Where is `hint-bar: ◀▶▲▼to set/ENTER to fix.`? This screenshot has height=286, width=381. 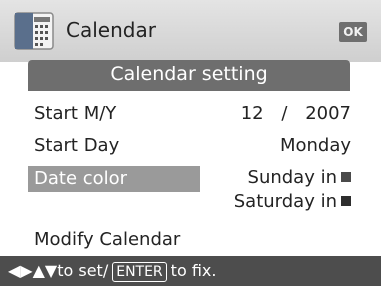 hint-bar: ◀▶▲▼to set/ENTER to fix. is located at coordinates (190, 271).